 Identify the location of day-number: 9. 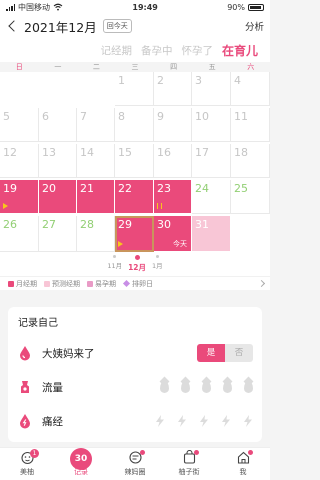
(160, 116).